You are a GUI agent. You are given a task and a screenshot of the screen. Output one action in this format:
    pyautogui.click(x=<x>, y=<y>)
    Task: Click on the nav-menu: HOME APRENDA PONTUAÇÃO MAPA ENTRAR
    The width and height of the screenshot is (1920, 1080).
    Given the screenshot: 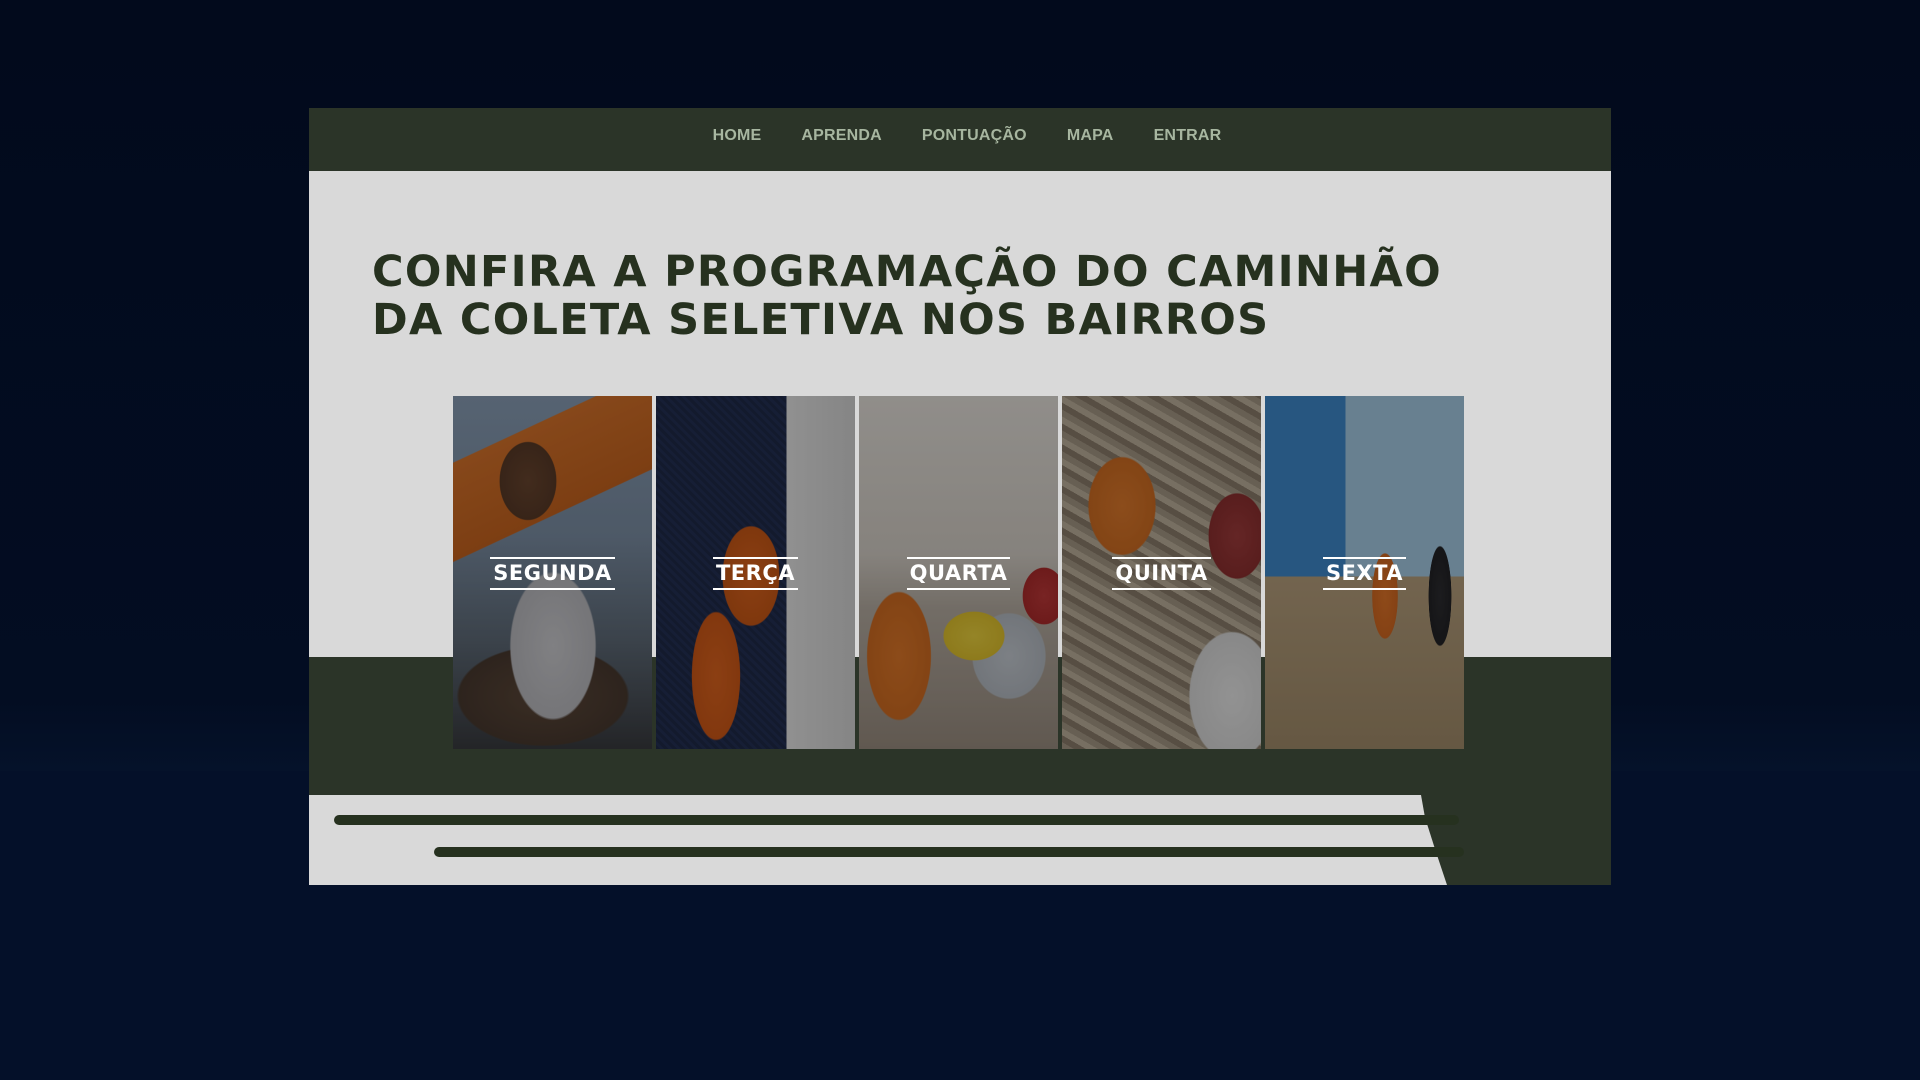 What is the action you would take?
    pyautogui.click(x=967, y=136)
    